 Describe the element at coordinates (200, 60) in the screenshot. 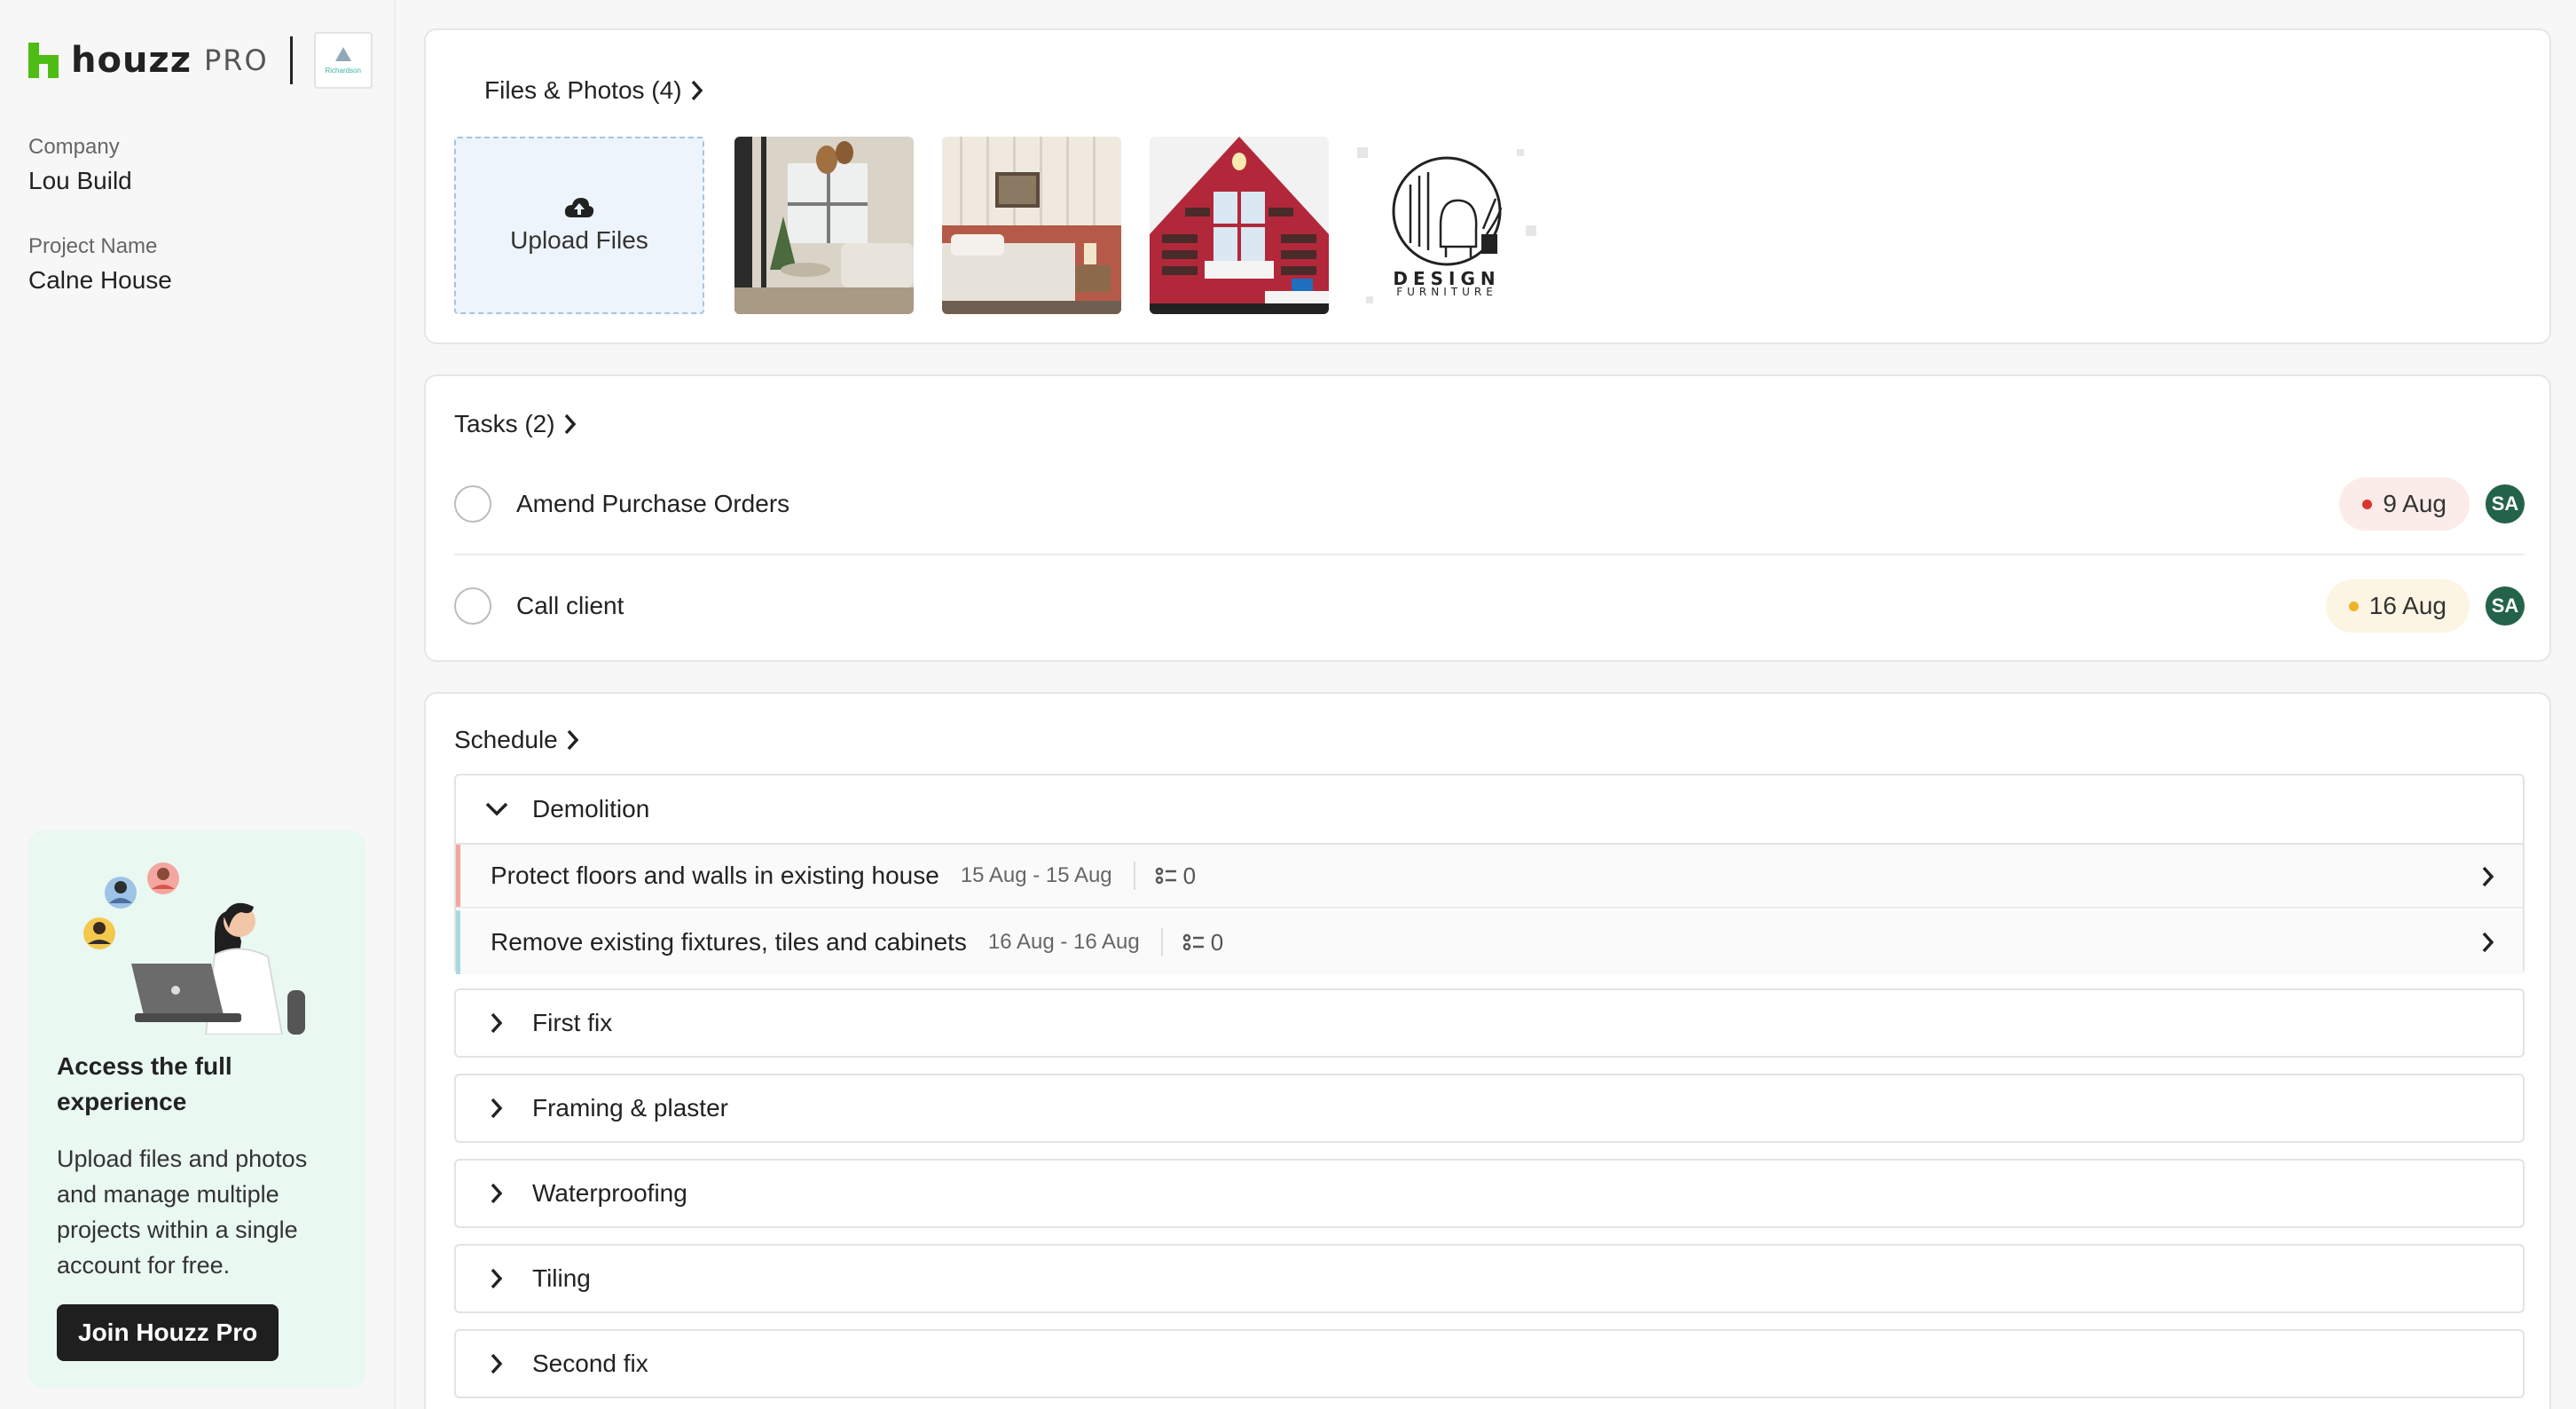

I see `brand-header: houzz PRO Richardson` at that location.